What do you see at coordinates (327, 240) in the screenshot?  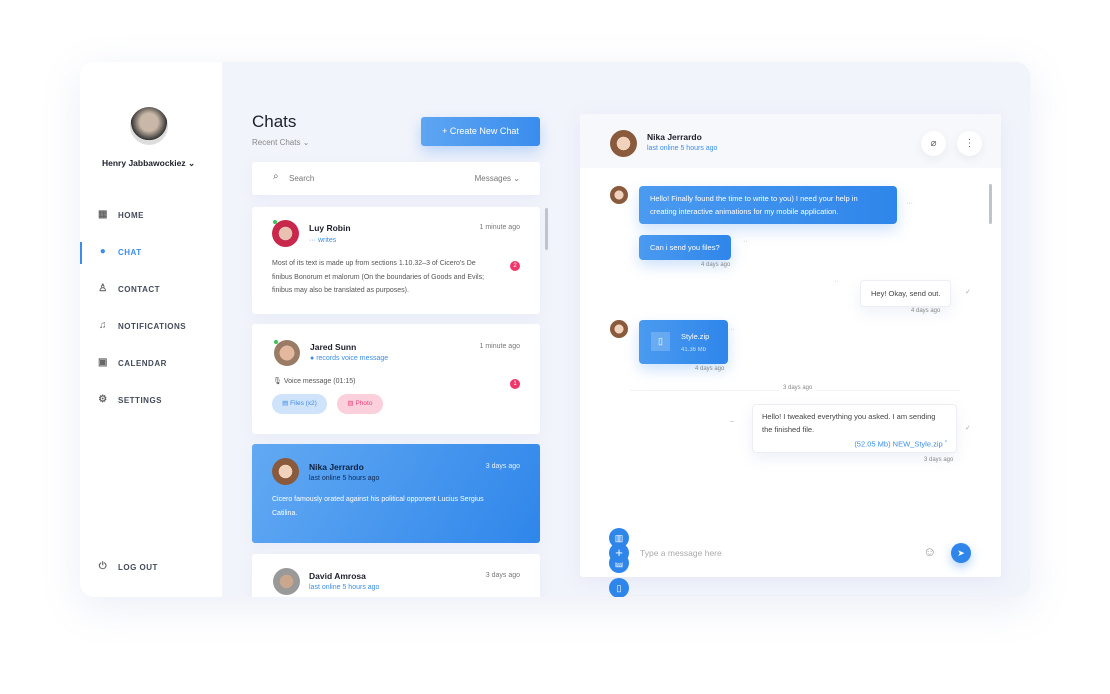 I see `status-text: writes` at bounding box center [327, 240].